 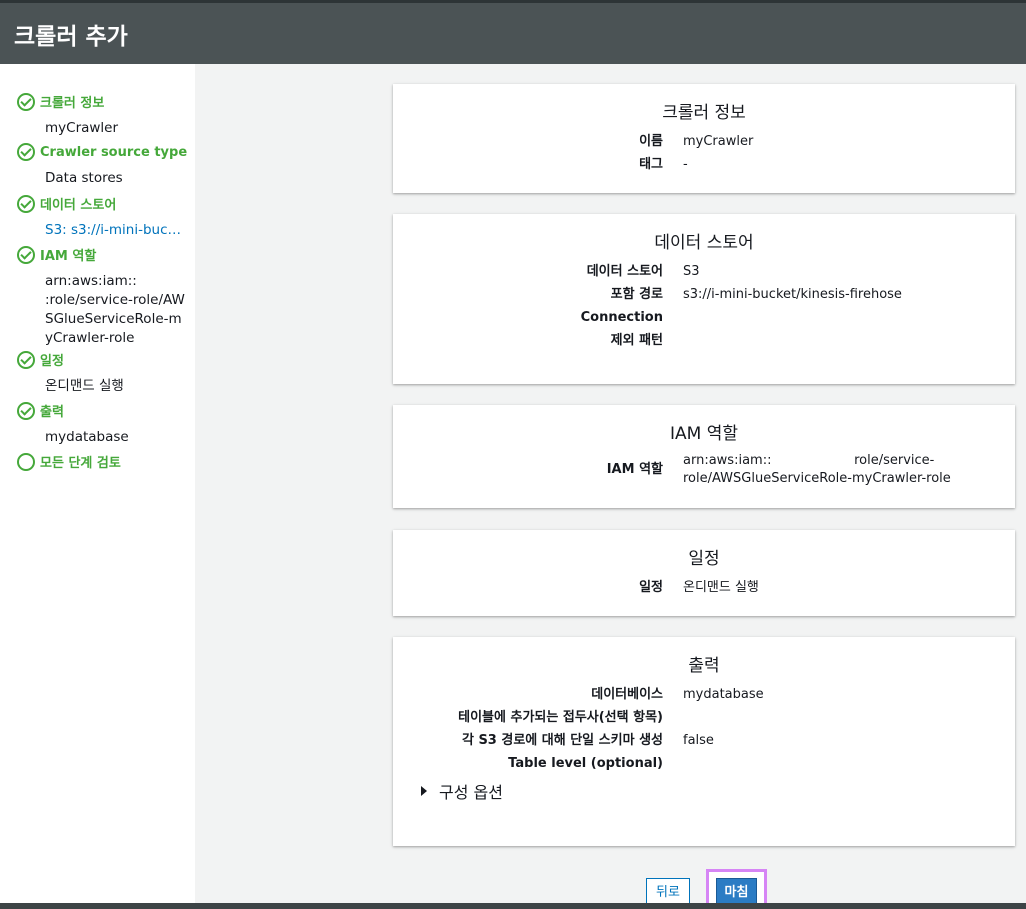 What do you see at coordinates (634, 469) in the screenshot?
I see `kv-key: IAM 역할` at bounding box center [634, 469].